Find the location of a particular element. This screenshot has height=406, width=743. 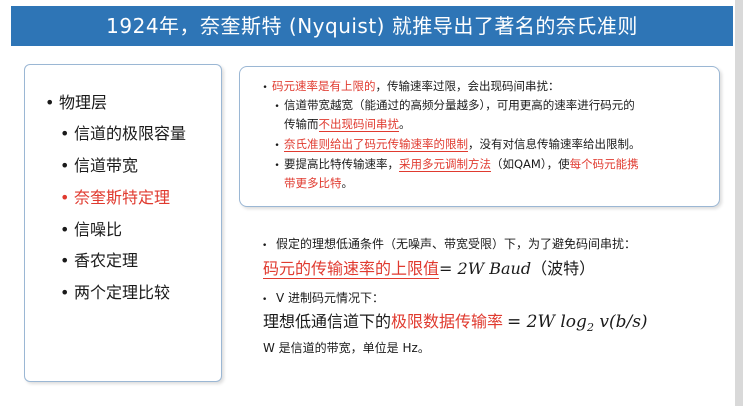

note-text: 要提高比特传输速率， is located at coordinates (341, 164).